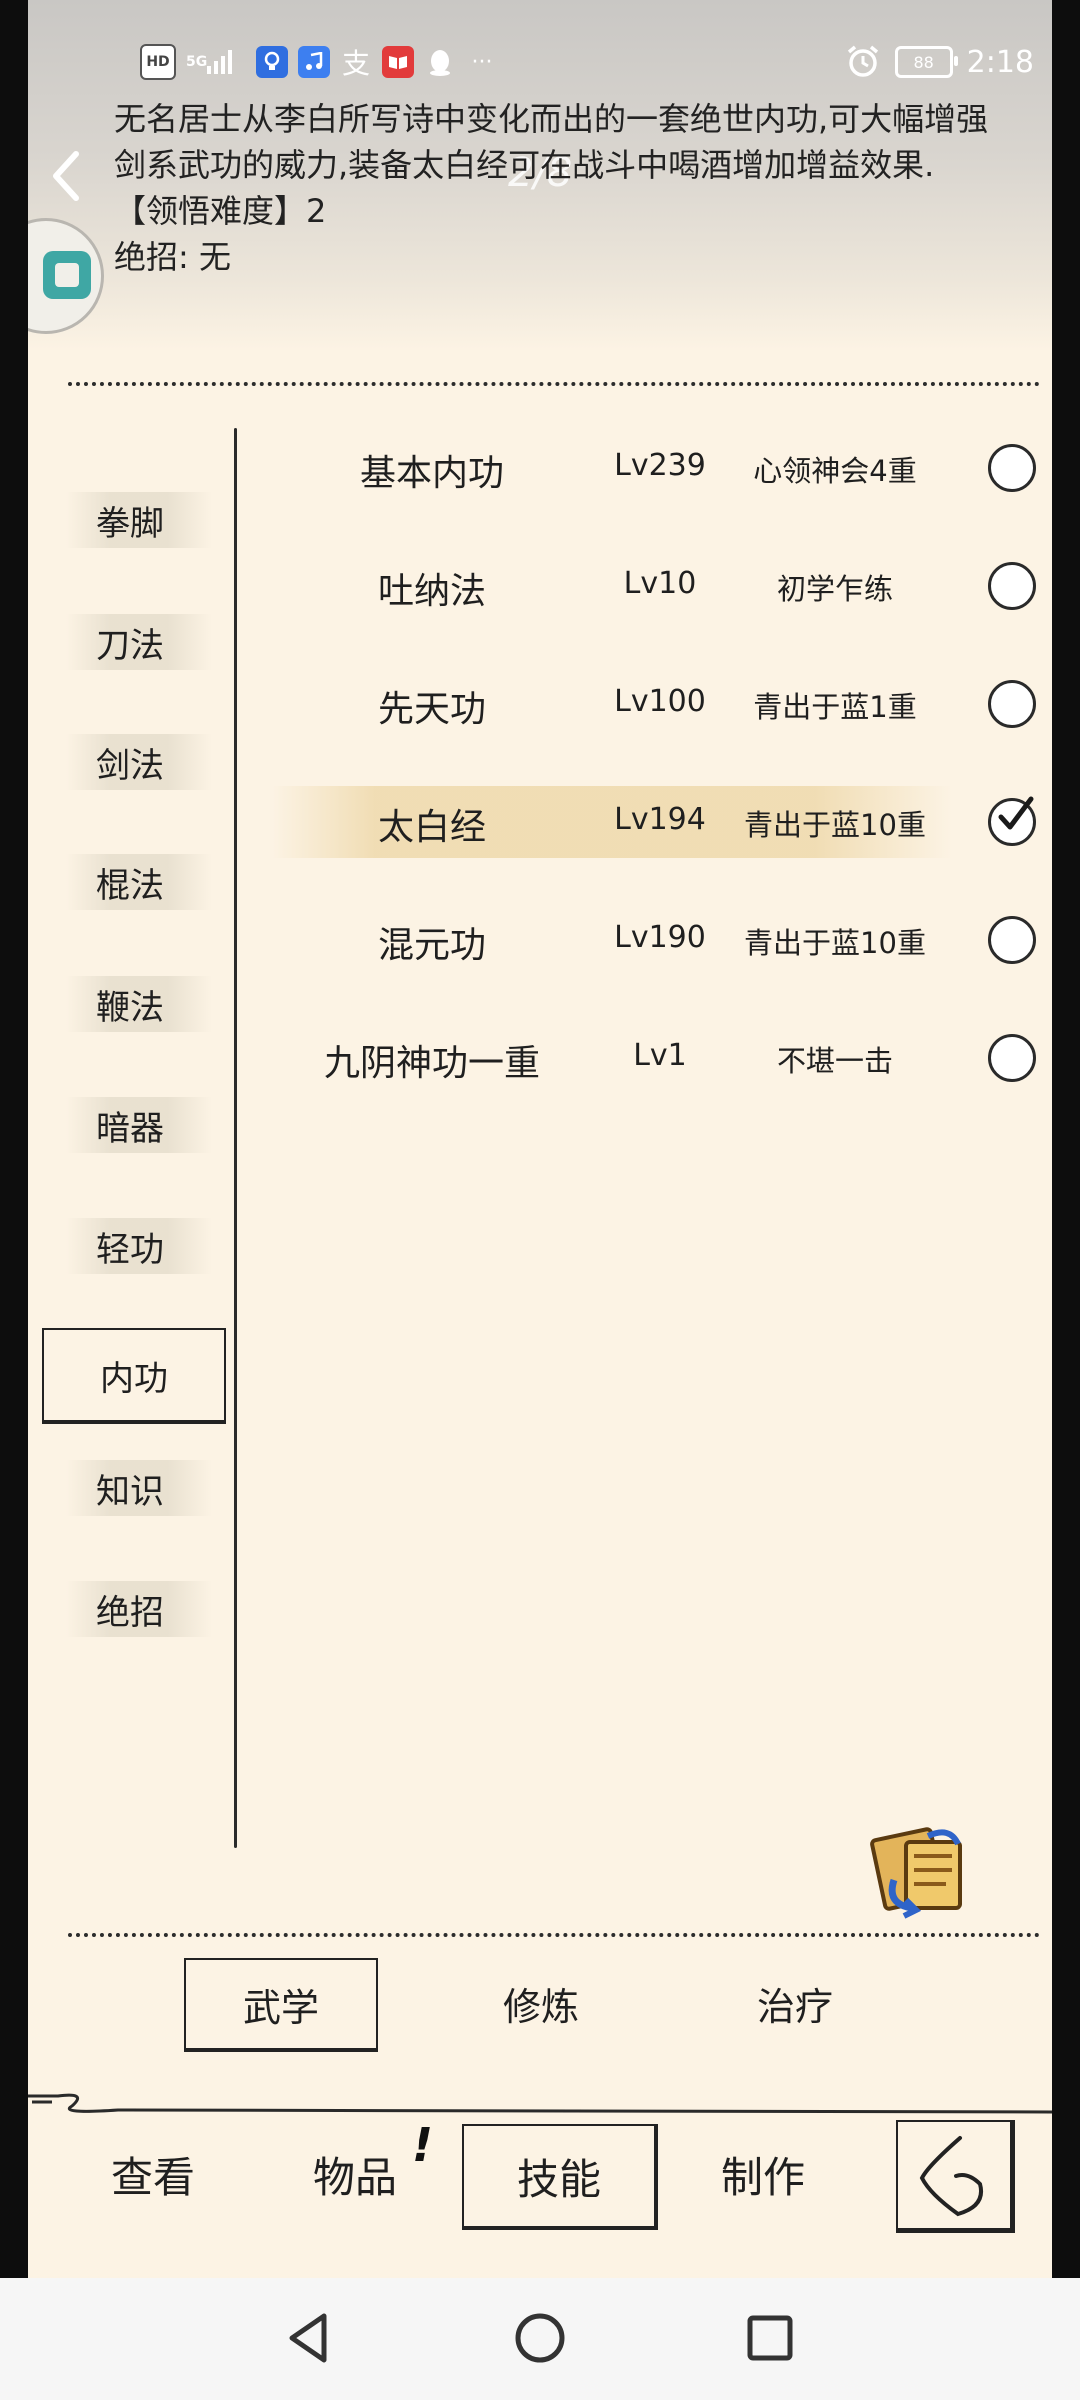 This screenshot has height=2400, width=1080. Describe the element at coordinates (422, 2145) in the screenshot. I see `items-alert-badge: !` at that location.